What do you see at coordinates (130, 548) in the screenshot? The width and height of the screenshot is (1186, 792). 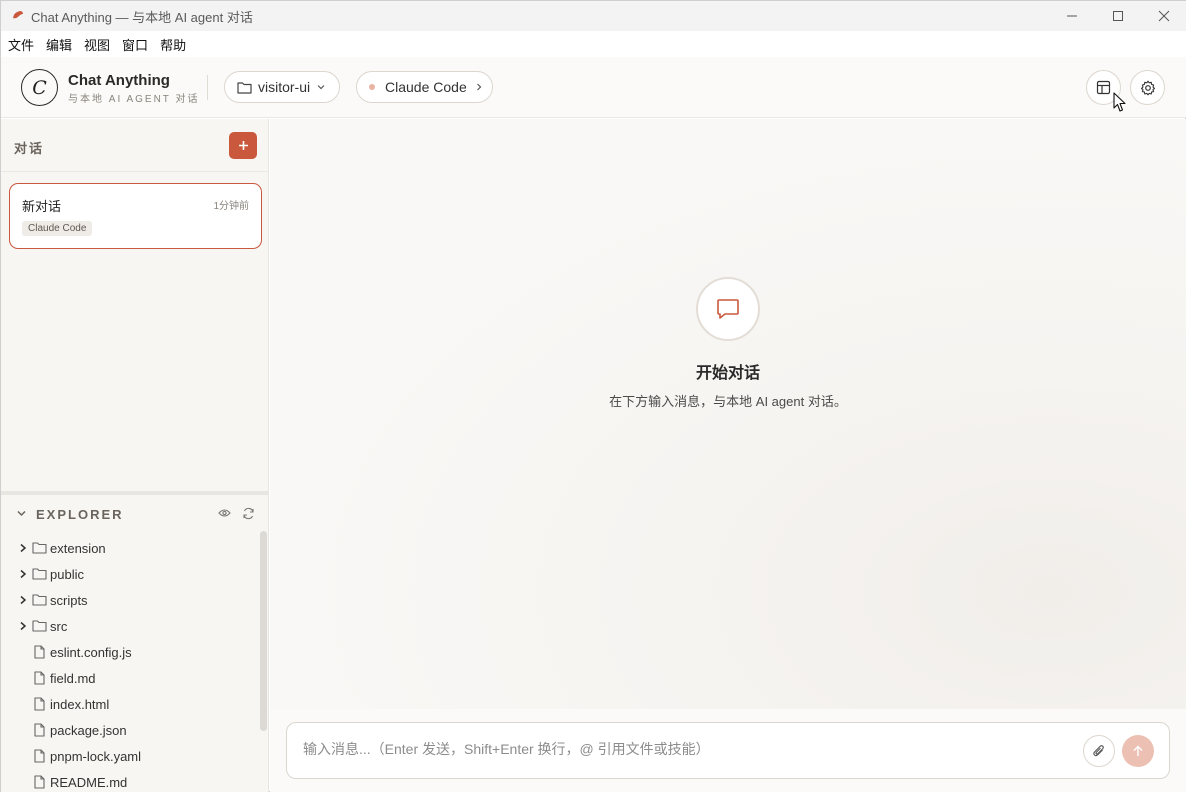 I see `tree-folder-item: extension` at bounding box center [130, 548].